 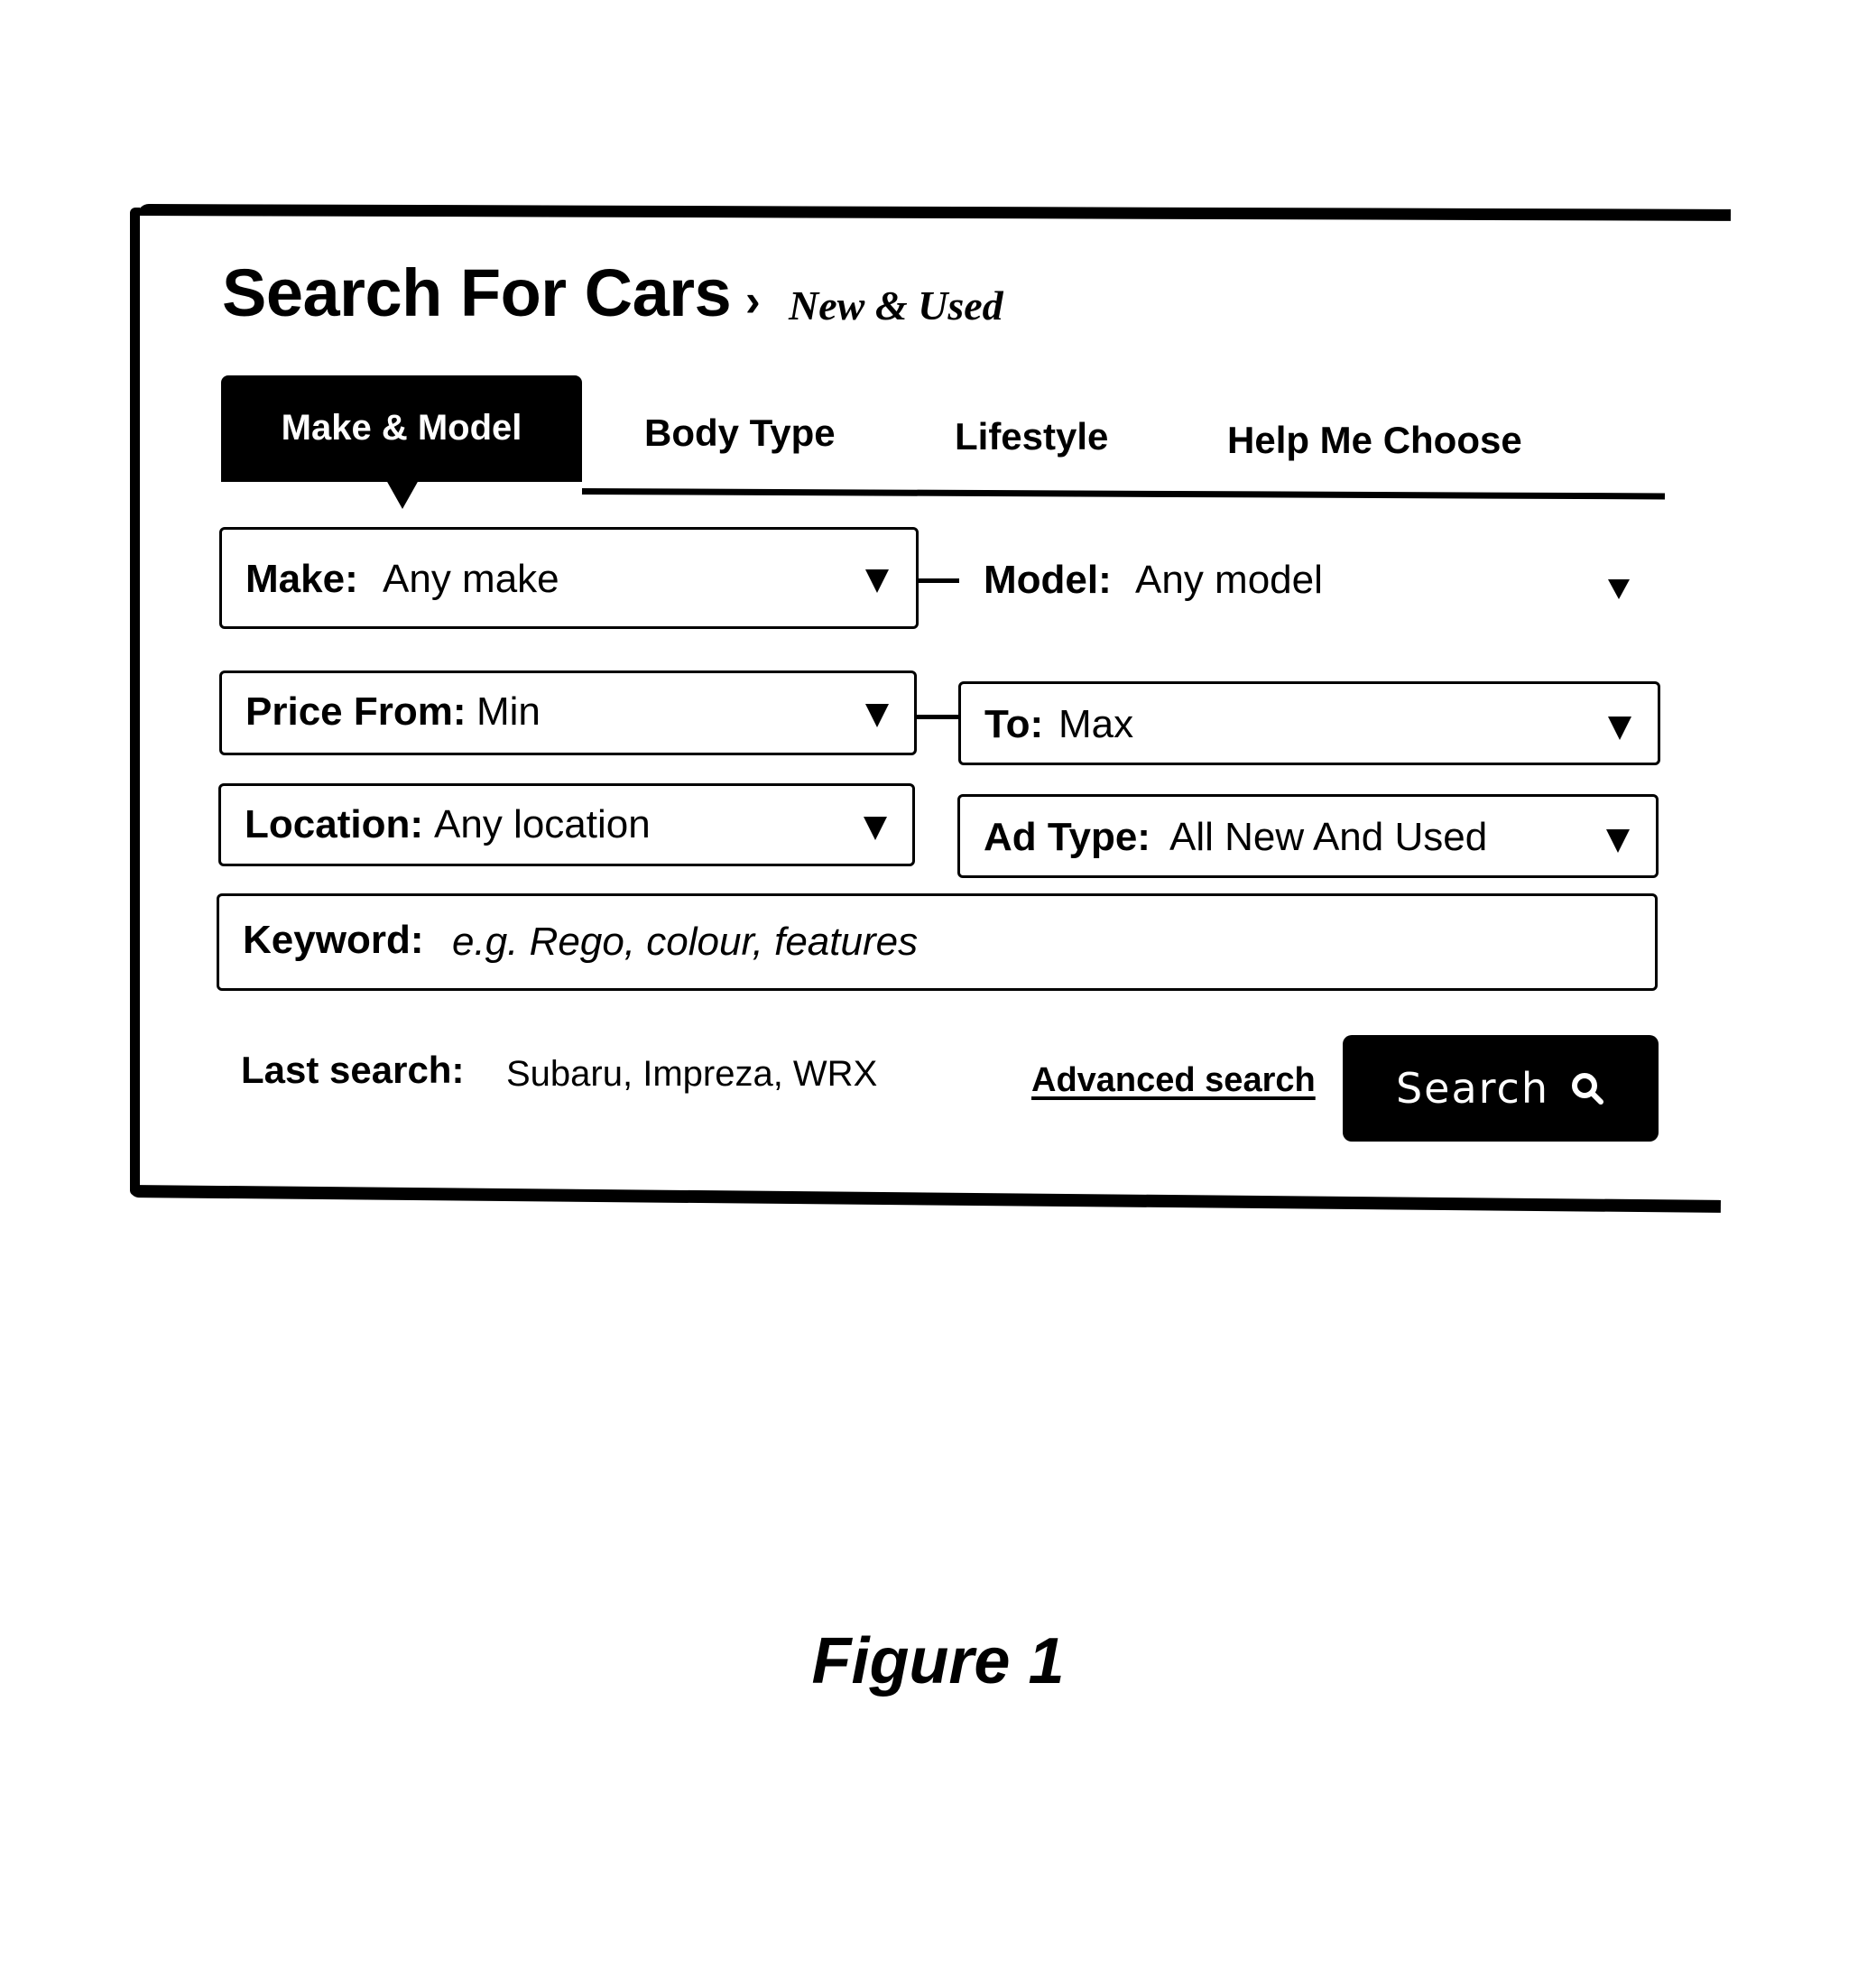 I want to click on make-value: Any make, so click(x=471, y=579).